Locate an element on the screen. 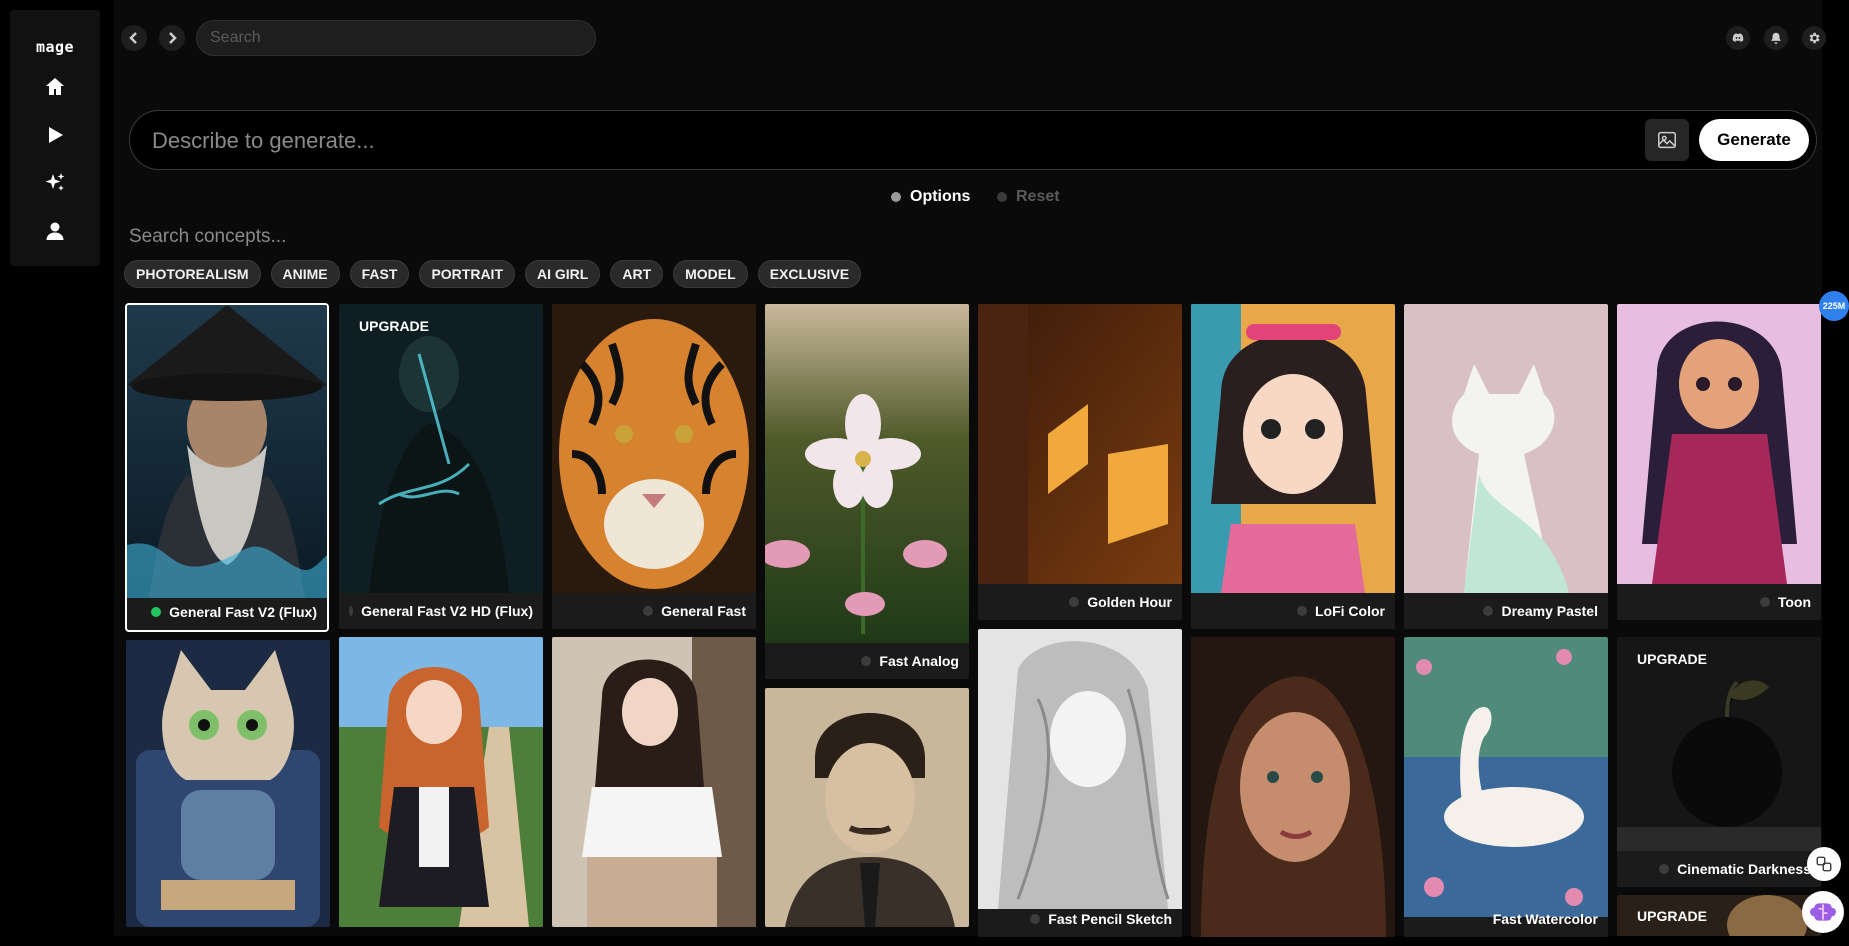 Image resolution: width=1849 pixels, height=946 pixels. logo: mage is located at coordinates (55, 47).